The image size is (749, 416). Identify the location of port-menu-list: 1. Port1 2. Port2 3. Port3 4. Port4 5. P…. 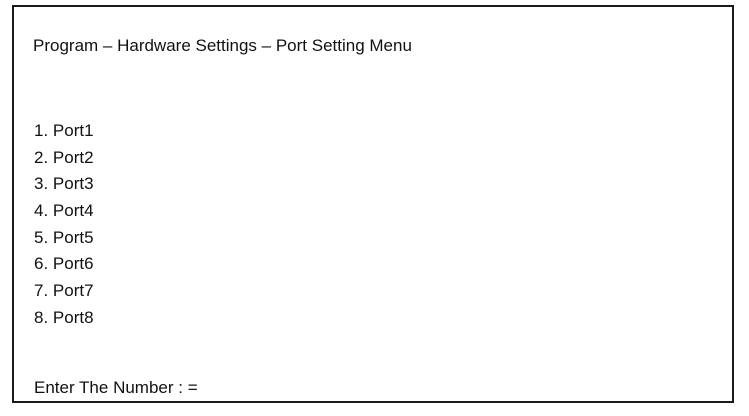
(64, 225).